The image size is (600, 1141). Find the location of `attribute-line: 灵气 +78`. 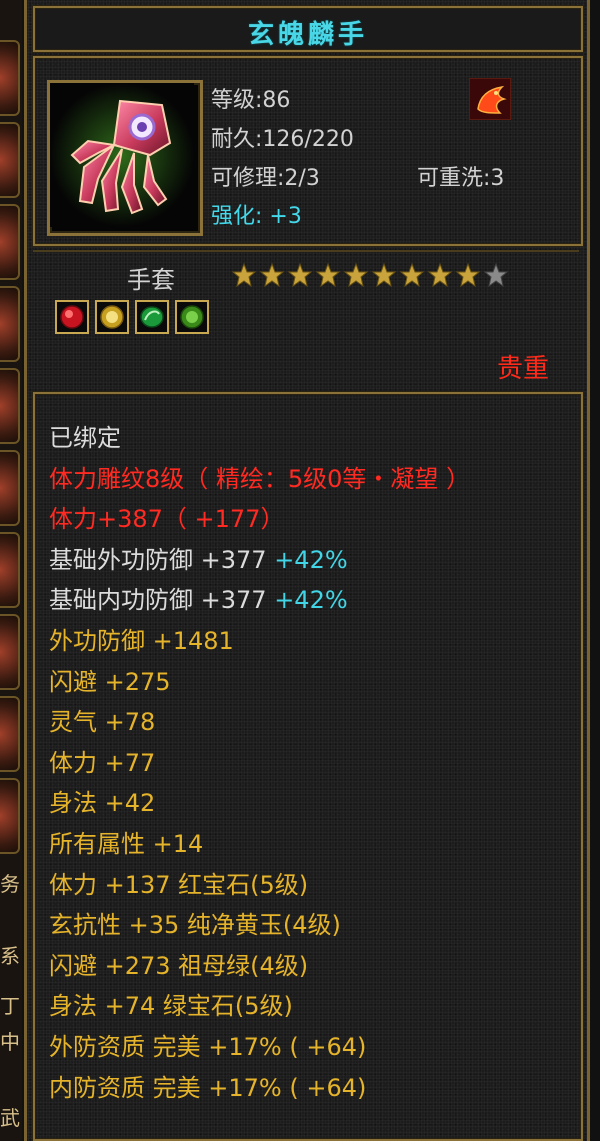

attribute-line: 灵气 +78 is located at coordinates (259, 722).